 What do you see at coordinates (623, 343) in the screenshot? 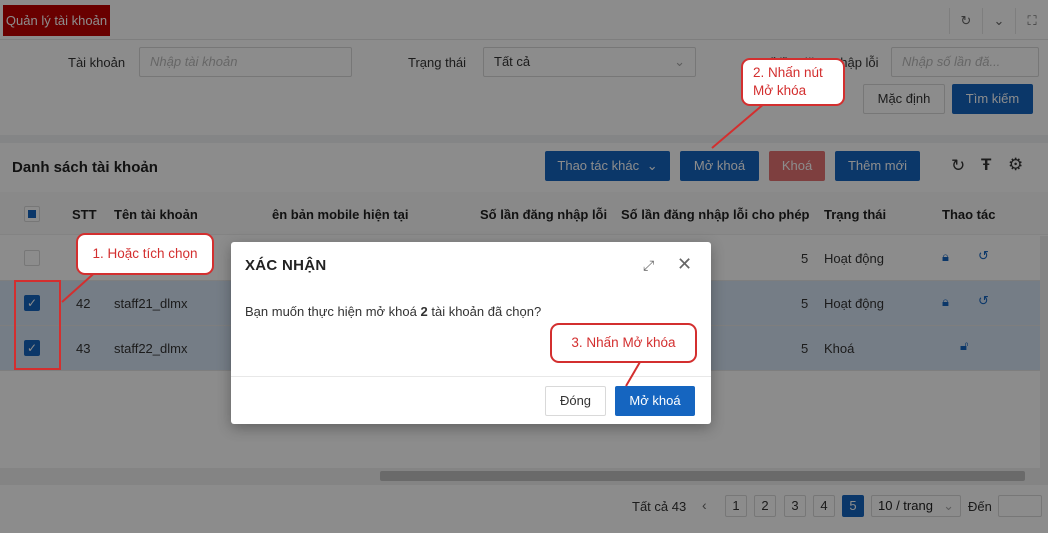
I see `annotation-step-3: 3. Nhấn Mở khóa` at bounding box center [623, 343].